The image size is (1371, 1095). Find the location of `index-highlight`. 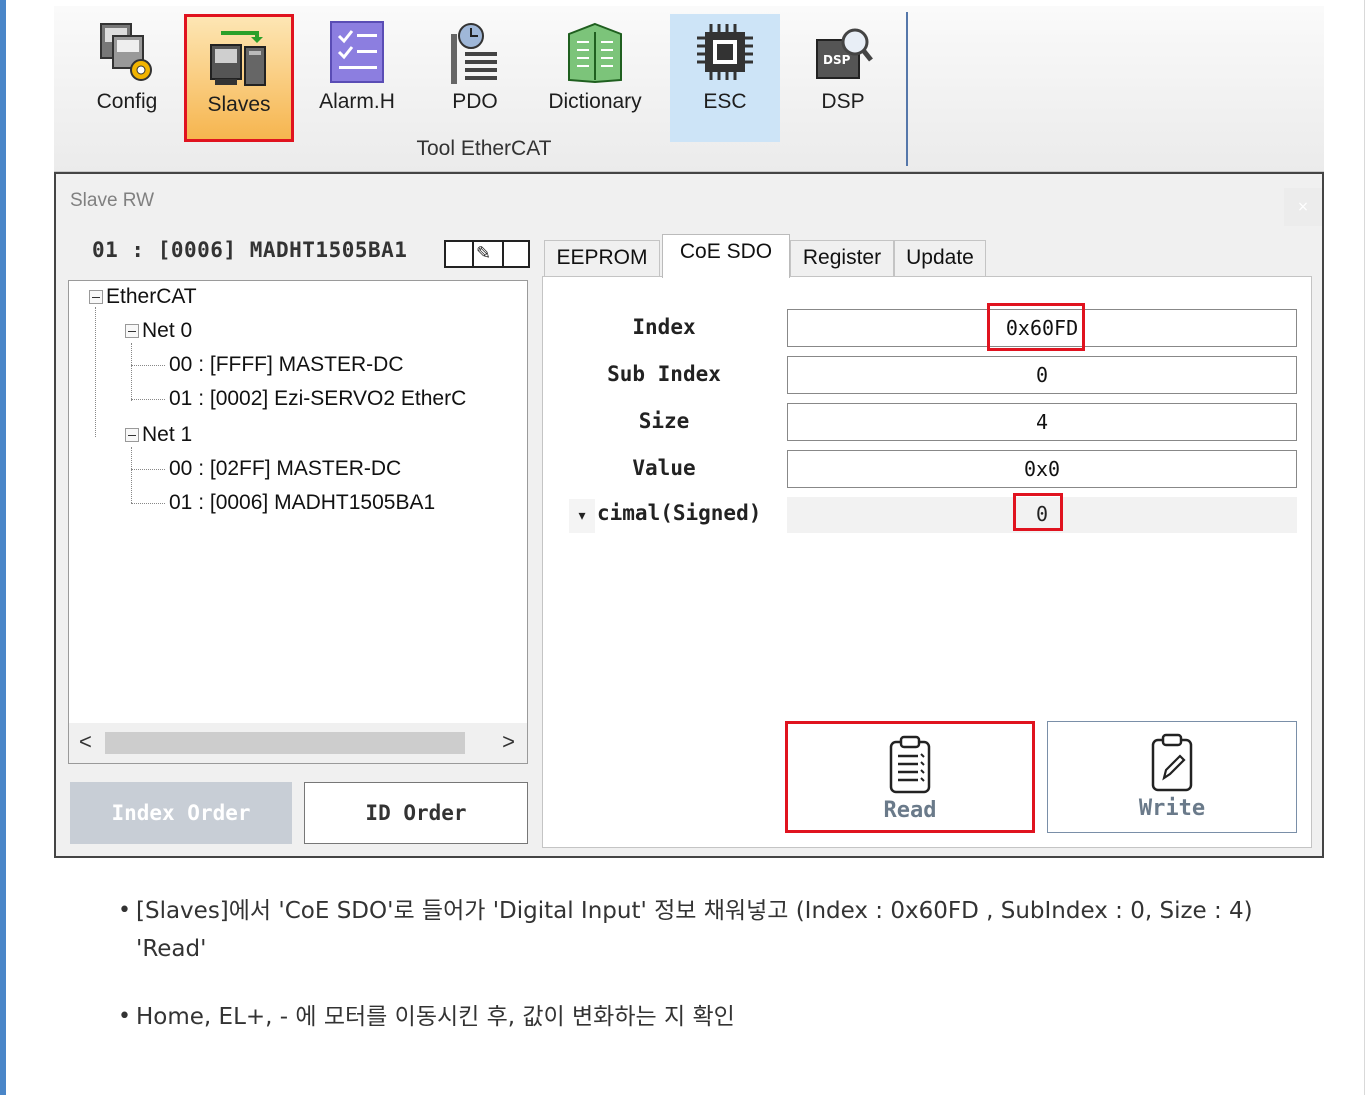

index-highlight is located at coordinates (1036, 327).